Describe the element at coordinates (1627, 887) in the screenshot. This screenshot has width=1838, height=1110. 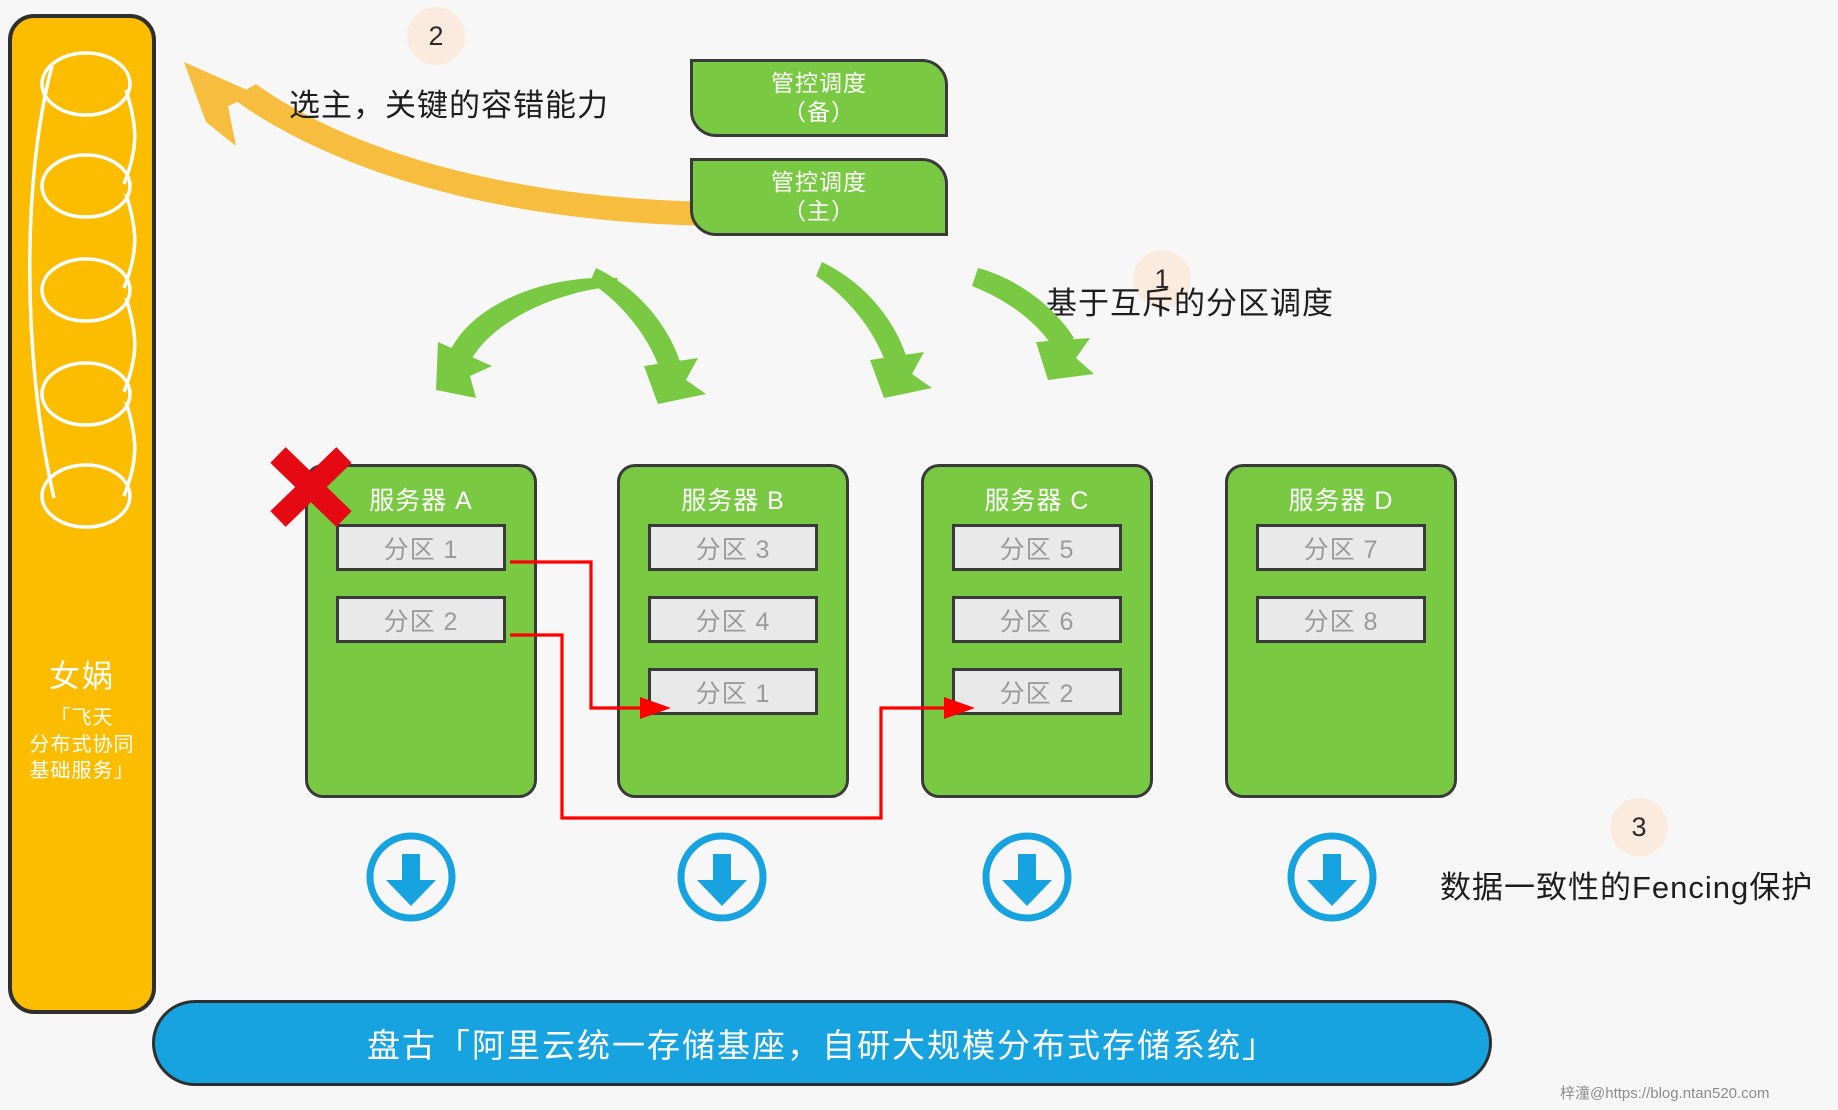
I see `annotation-text-3: 数据一致性的Fencing保护` at that location.